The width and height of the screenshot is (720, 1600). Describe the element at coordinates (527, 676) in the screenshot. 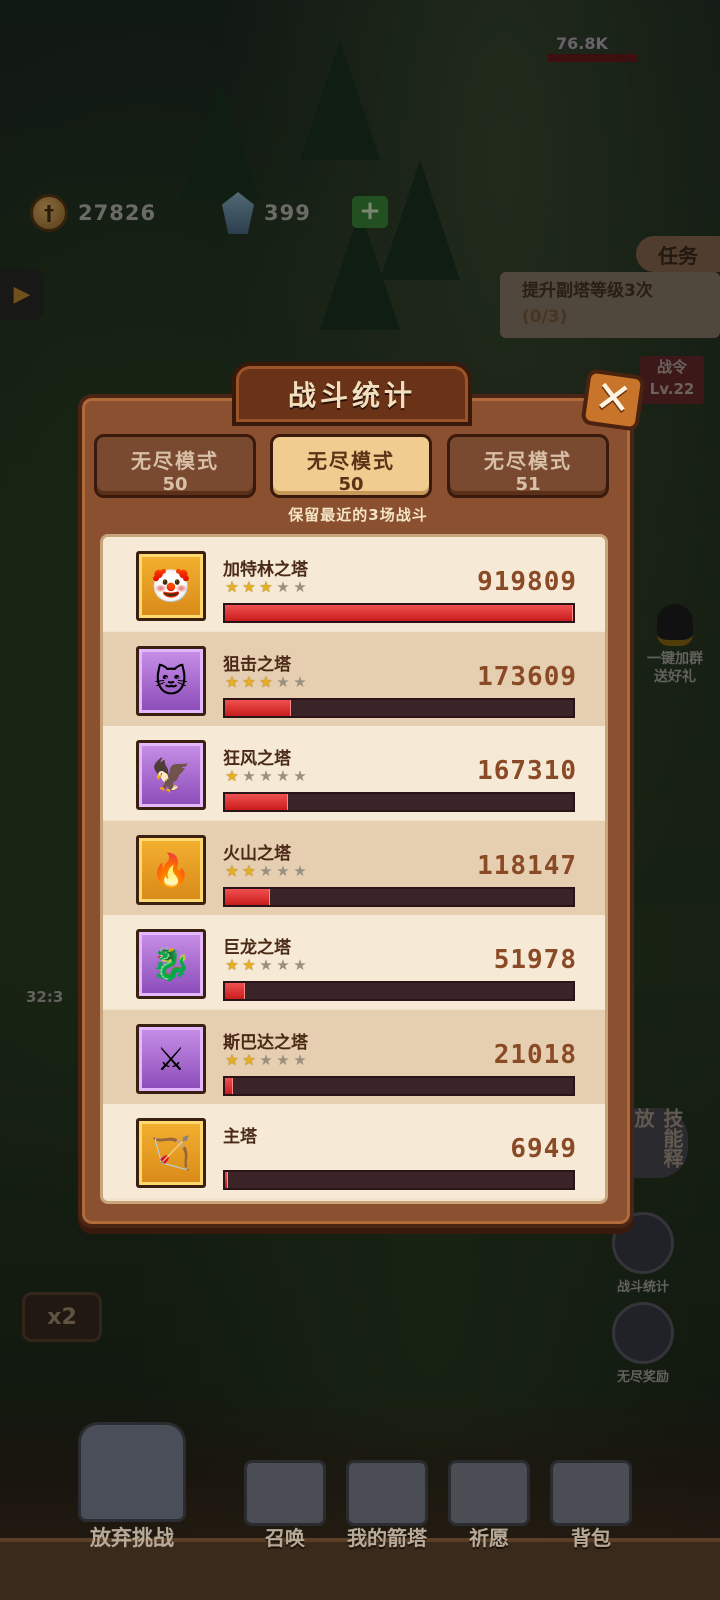

I see `tower-damage-value: 173609` at that location.